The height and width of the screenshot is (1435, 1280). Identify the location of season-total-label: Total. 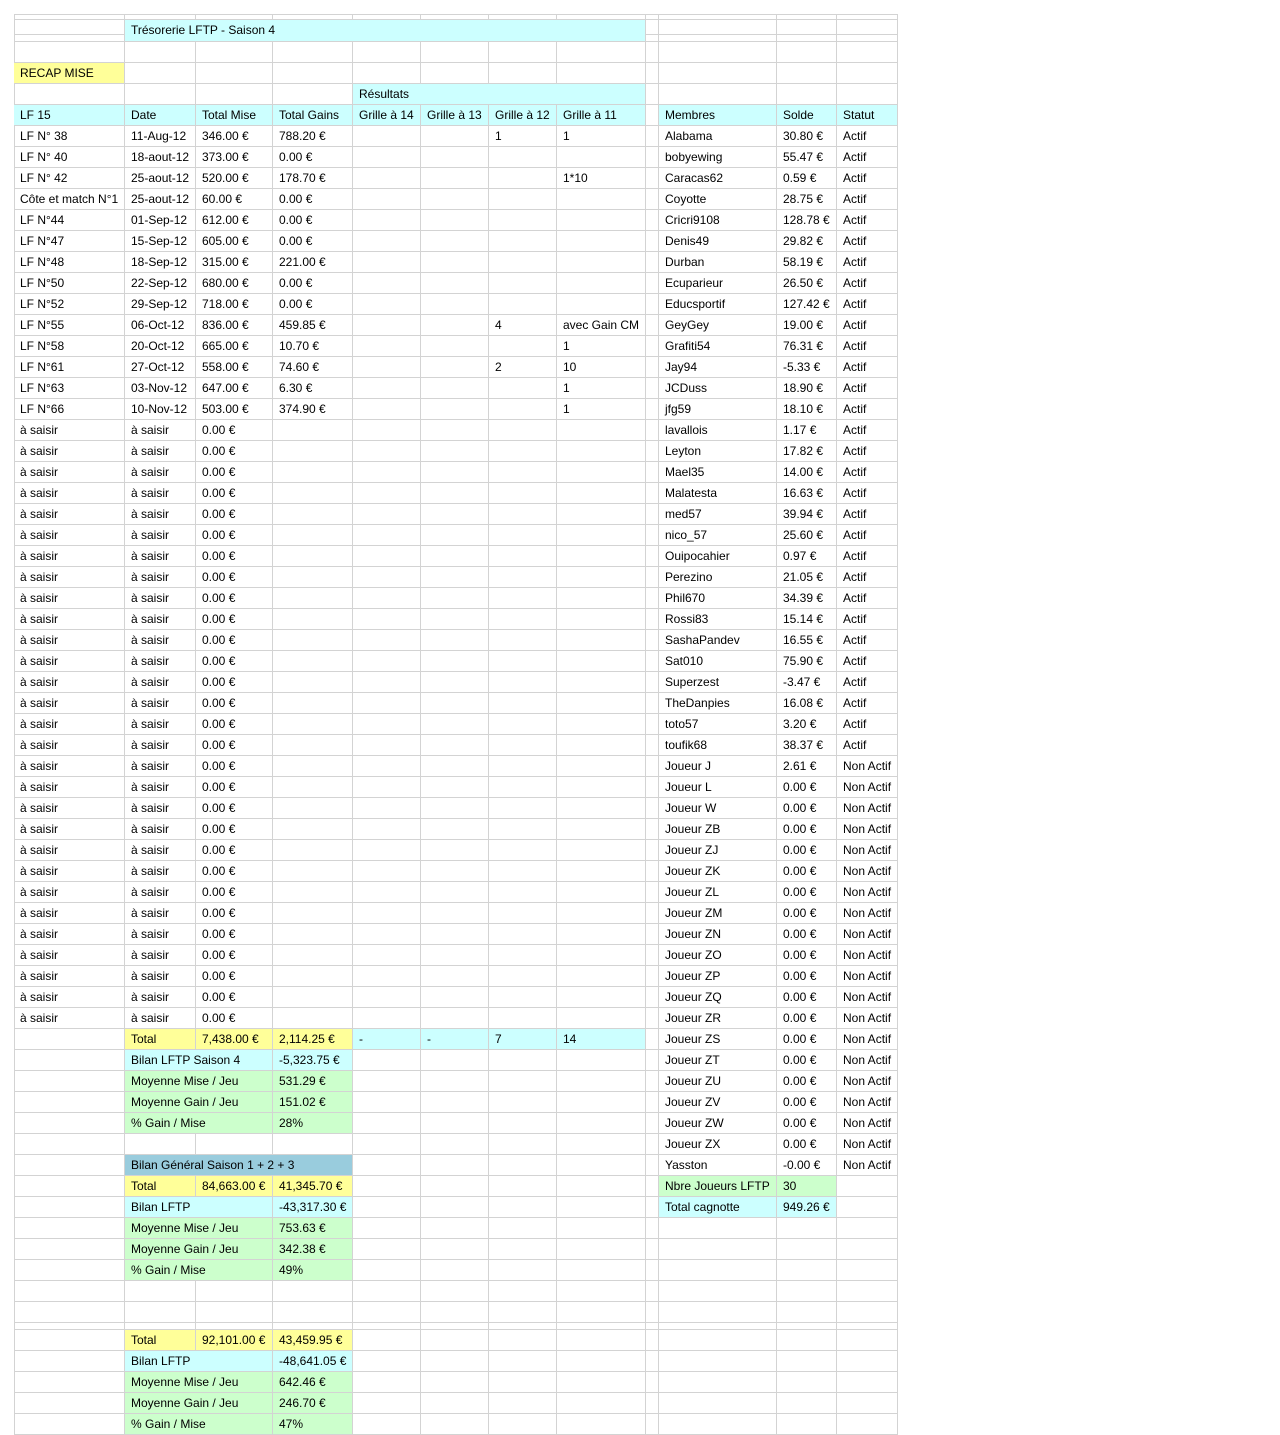
(160, 1039).